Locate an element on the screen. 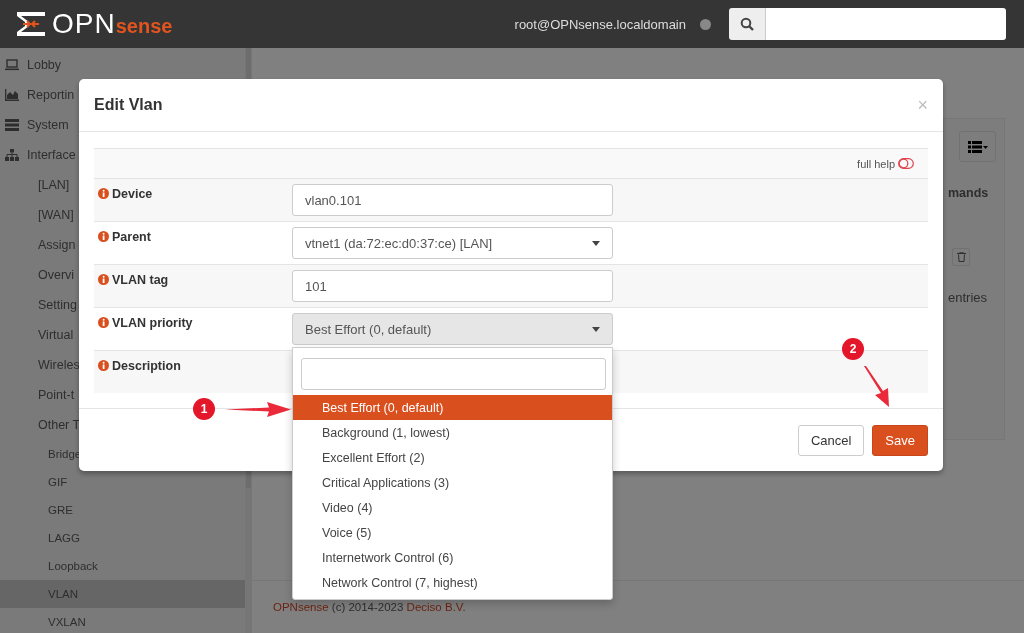  logo-text: OPNsense is located at coordinates (112, 24).